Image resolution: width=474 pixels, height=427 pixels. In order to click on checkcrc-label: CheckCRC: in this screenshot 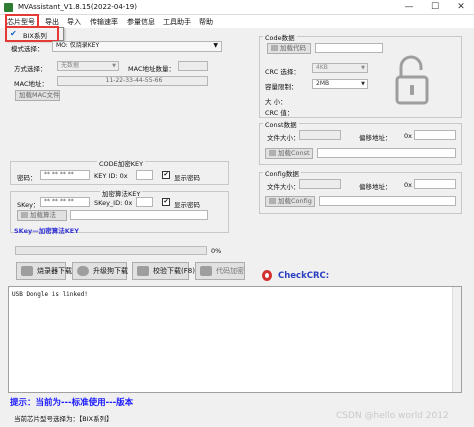, I will do `click(304, 276)`.